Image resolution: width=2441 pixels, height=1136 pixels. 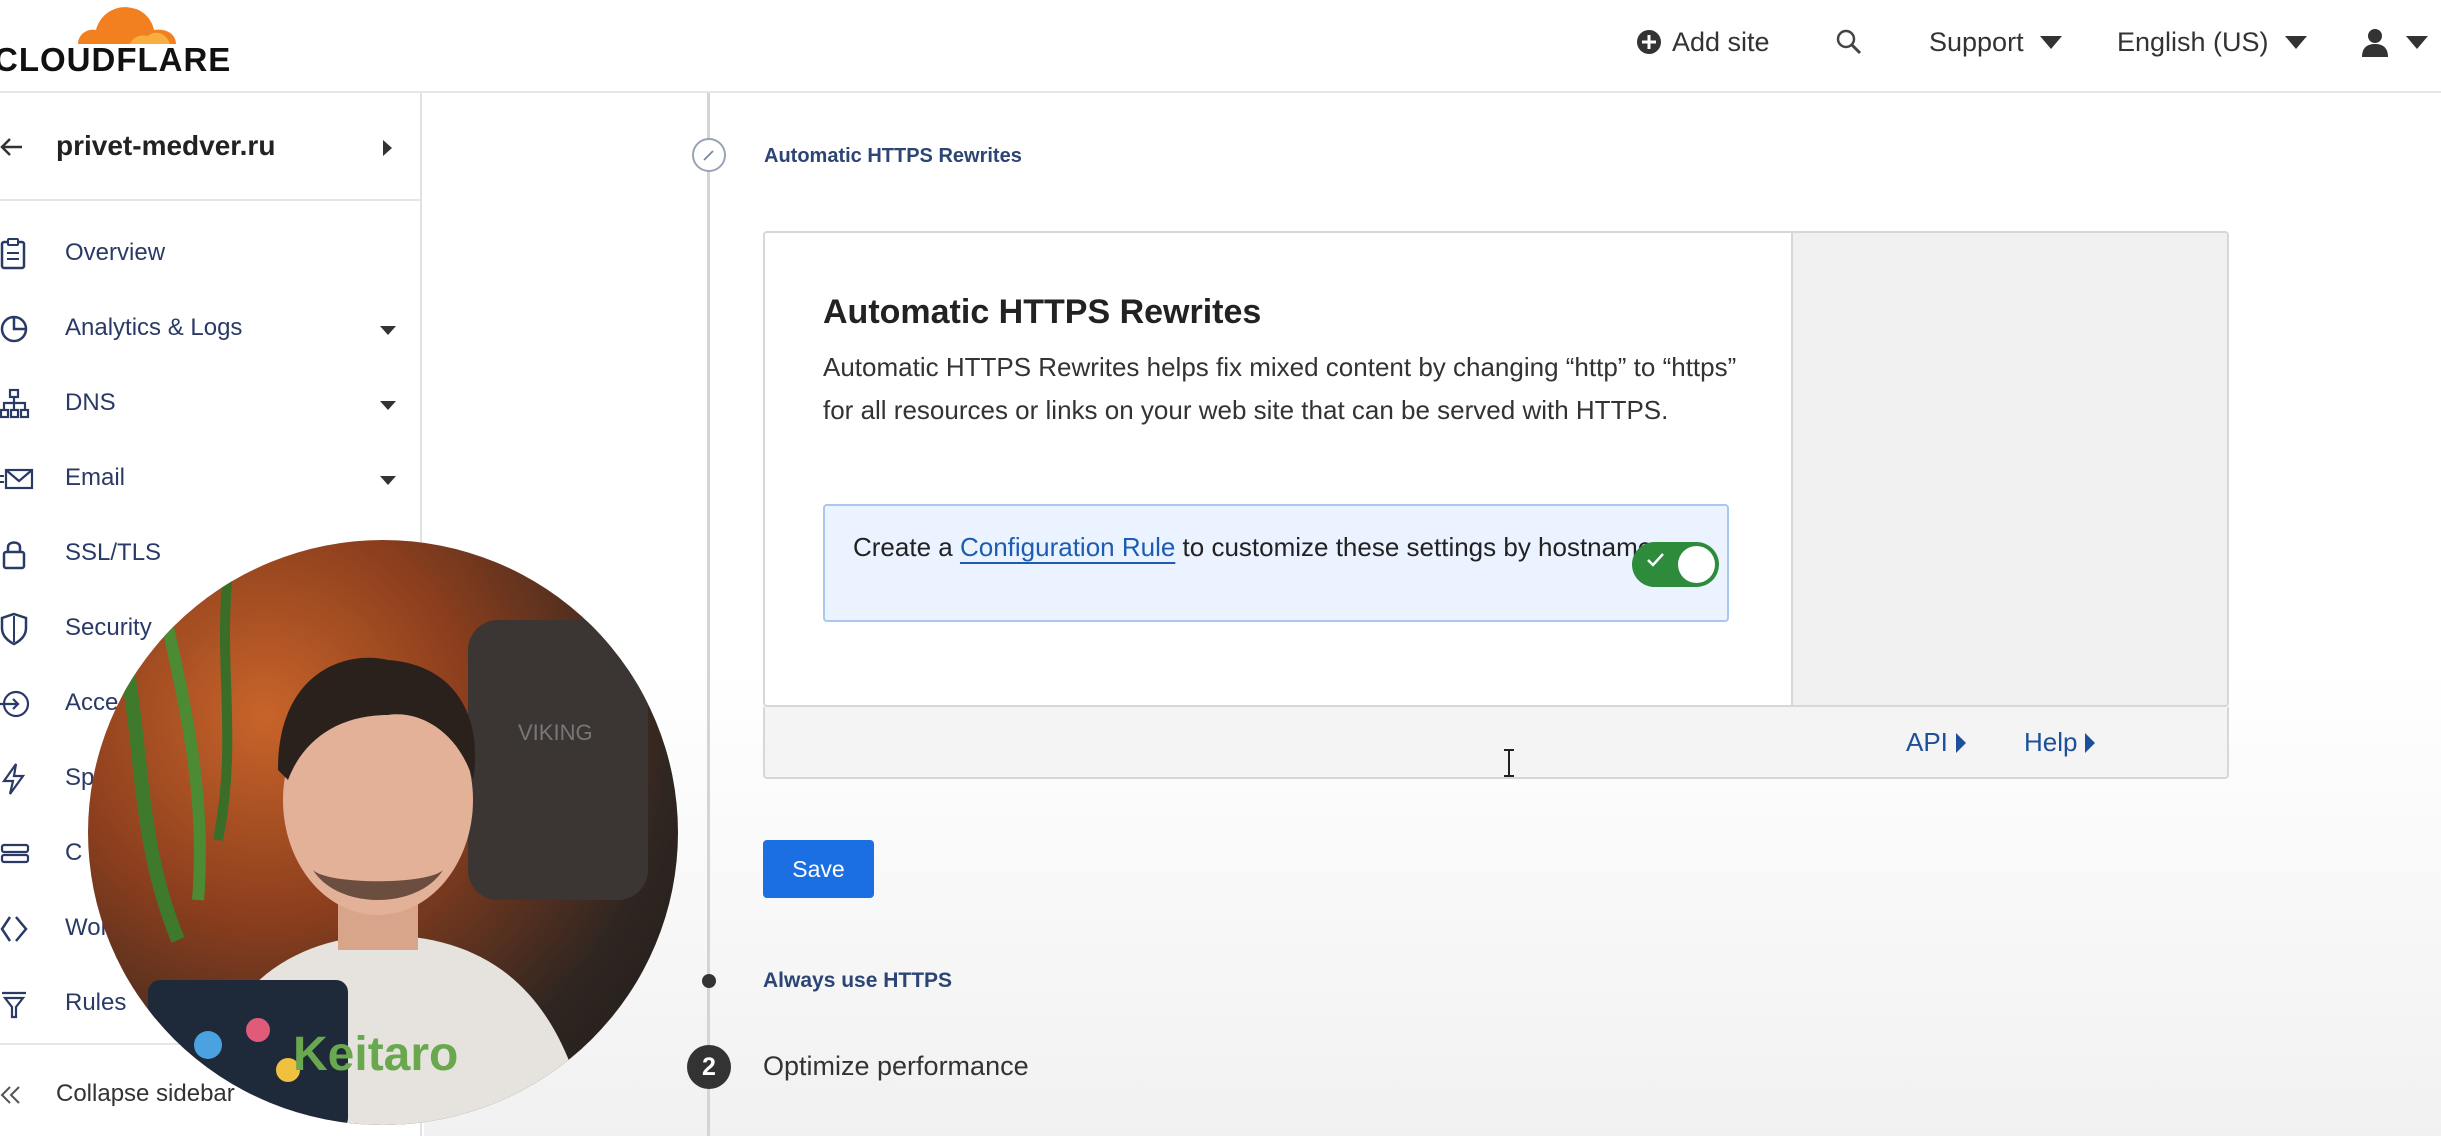 What do you see at coordinates (1496, 743) in the screenshot?
I see `card-footer: API Help` at bounding box center [1496, 743].